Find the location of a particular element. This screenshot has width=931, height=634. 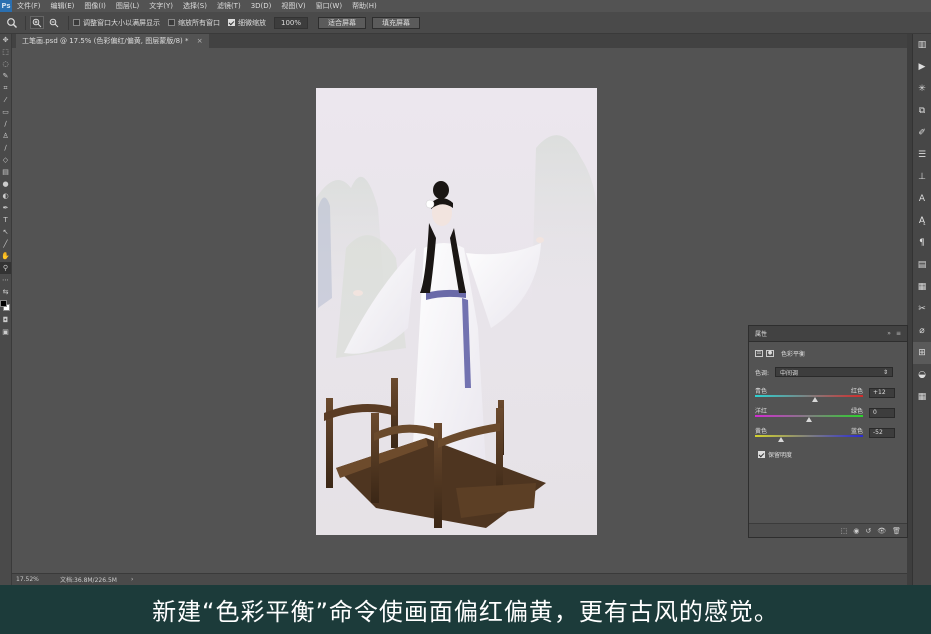

visibility-eye-icon: 👁 is located at coordinates (881, 531).